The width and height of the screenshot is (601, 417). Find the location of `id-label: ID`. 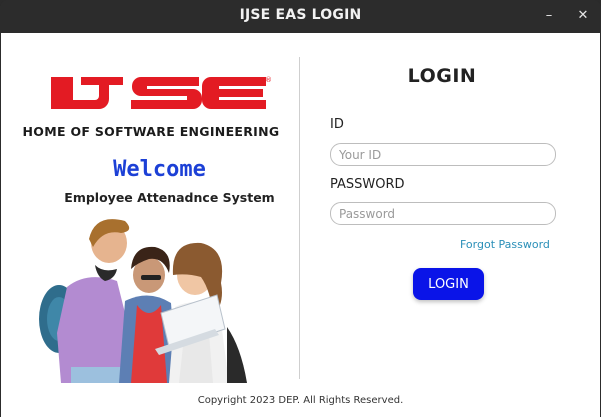

id-label: ID is located at coordinates (337, 124).